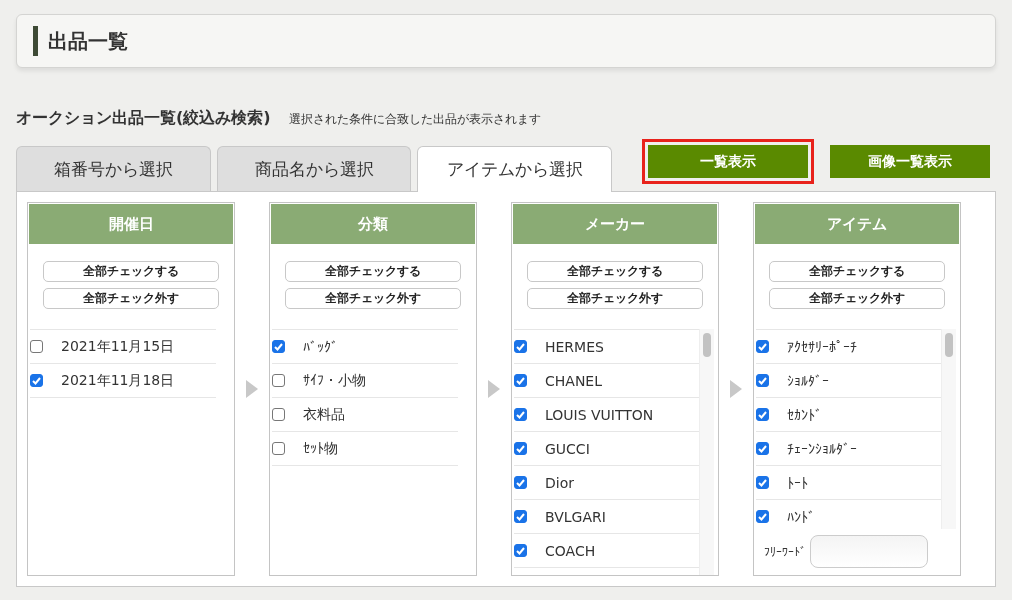  I want to click on tab: アイテムから選択, so click(514, 169).